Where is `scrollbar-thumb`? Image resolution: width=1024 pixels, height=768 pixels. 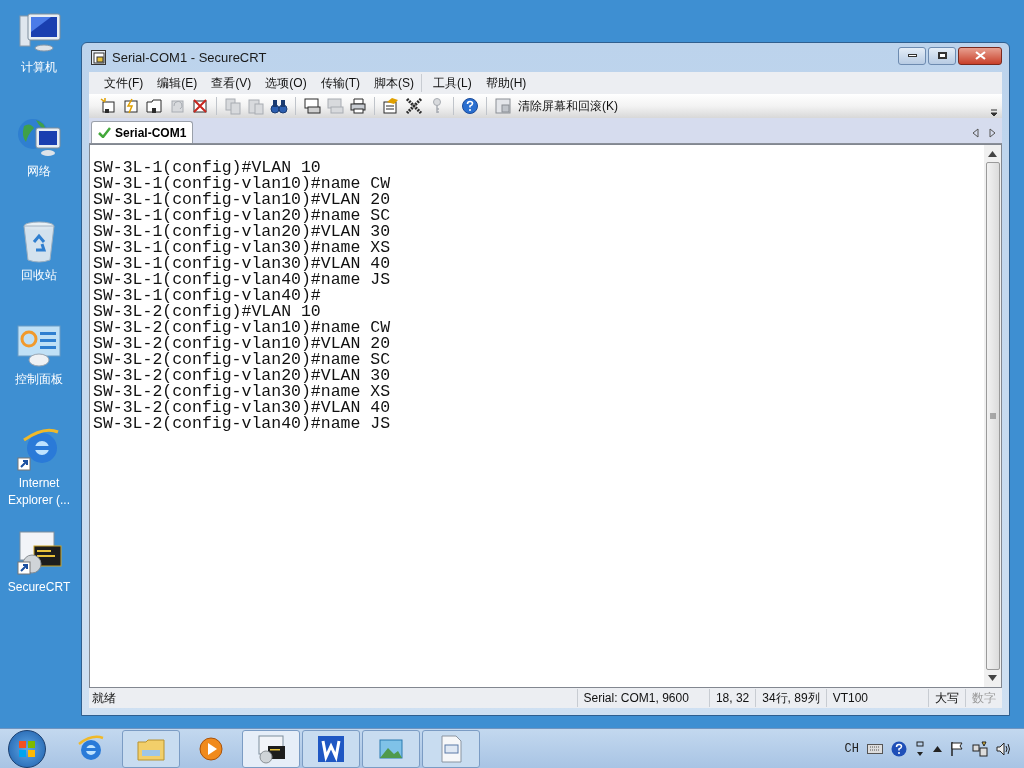 scrollbar-thumb is located at coordinates (992, 416).